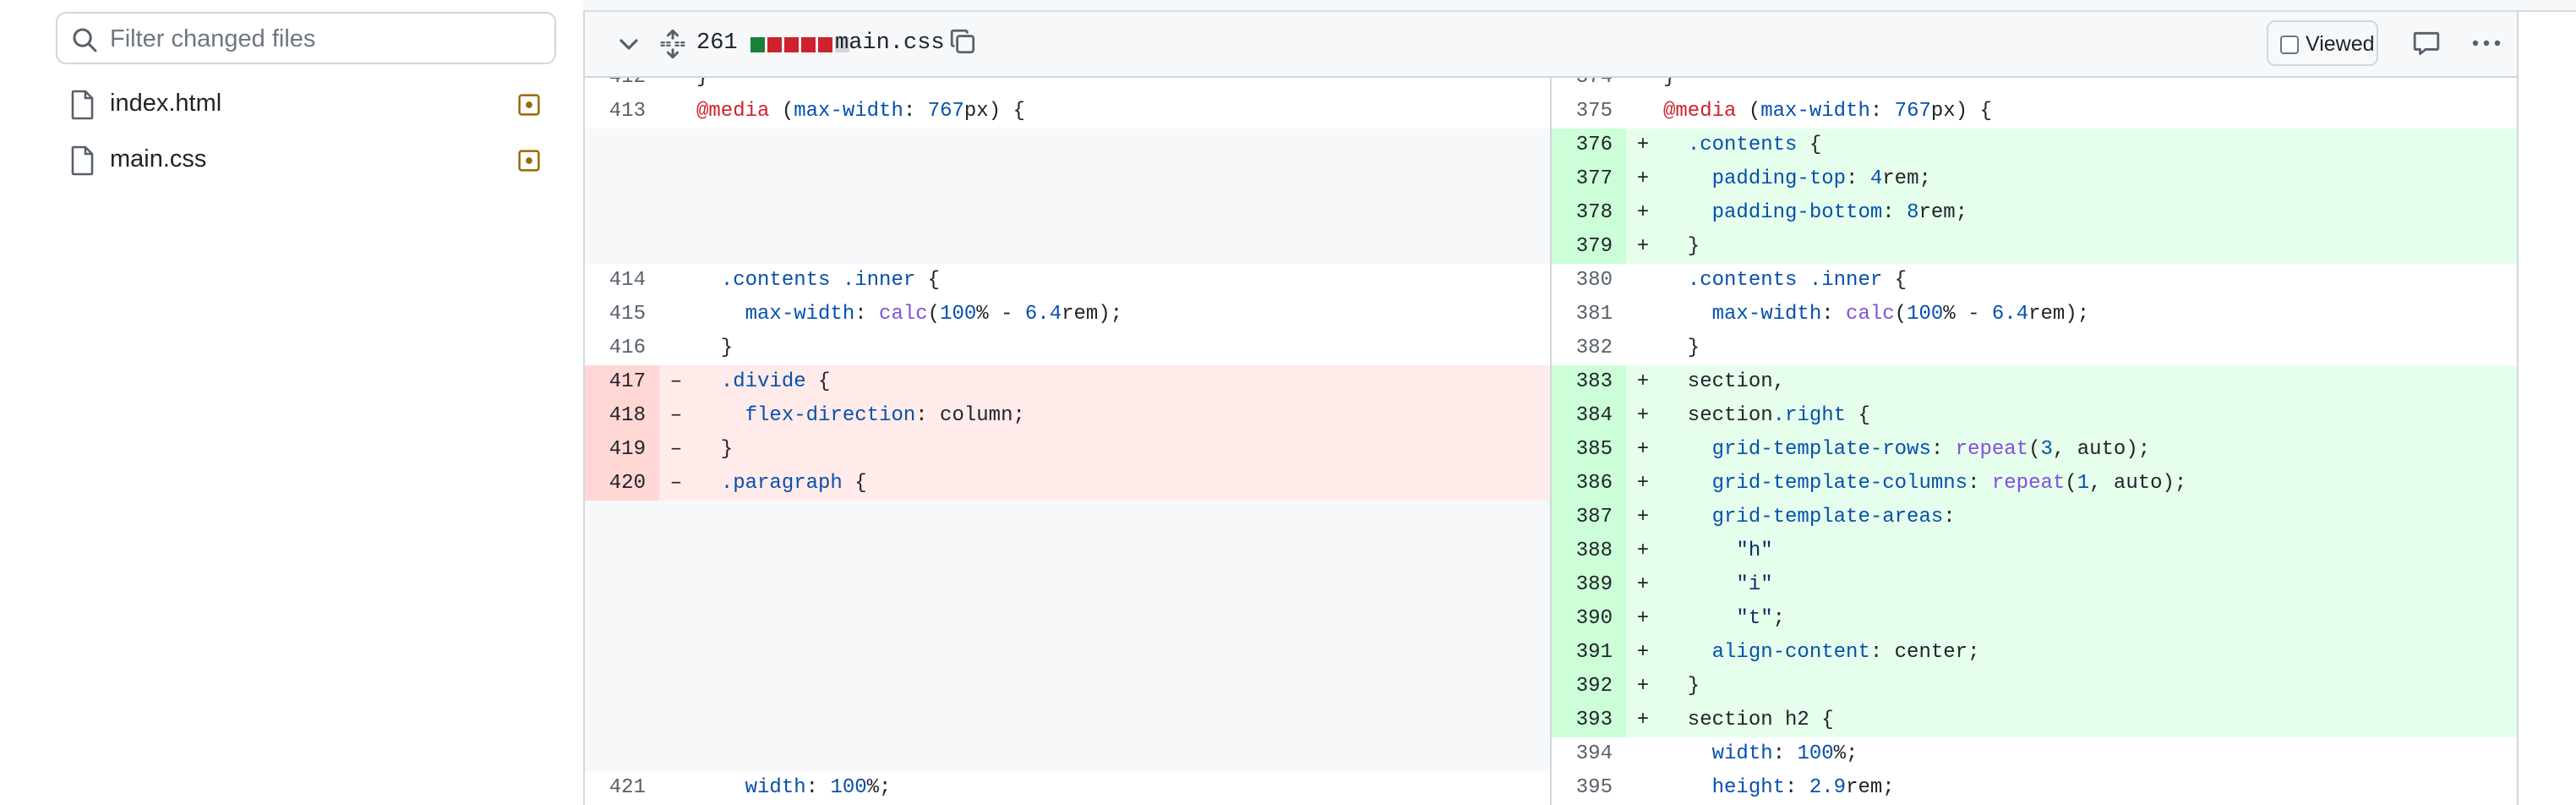 The image size is (2576, 805). What do you see at coordinates (1589, 484) in the screenshot?
I see `line-number: 386` at bounding box center [1589, 484].